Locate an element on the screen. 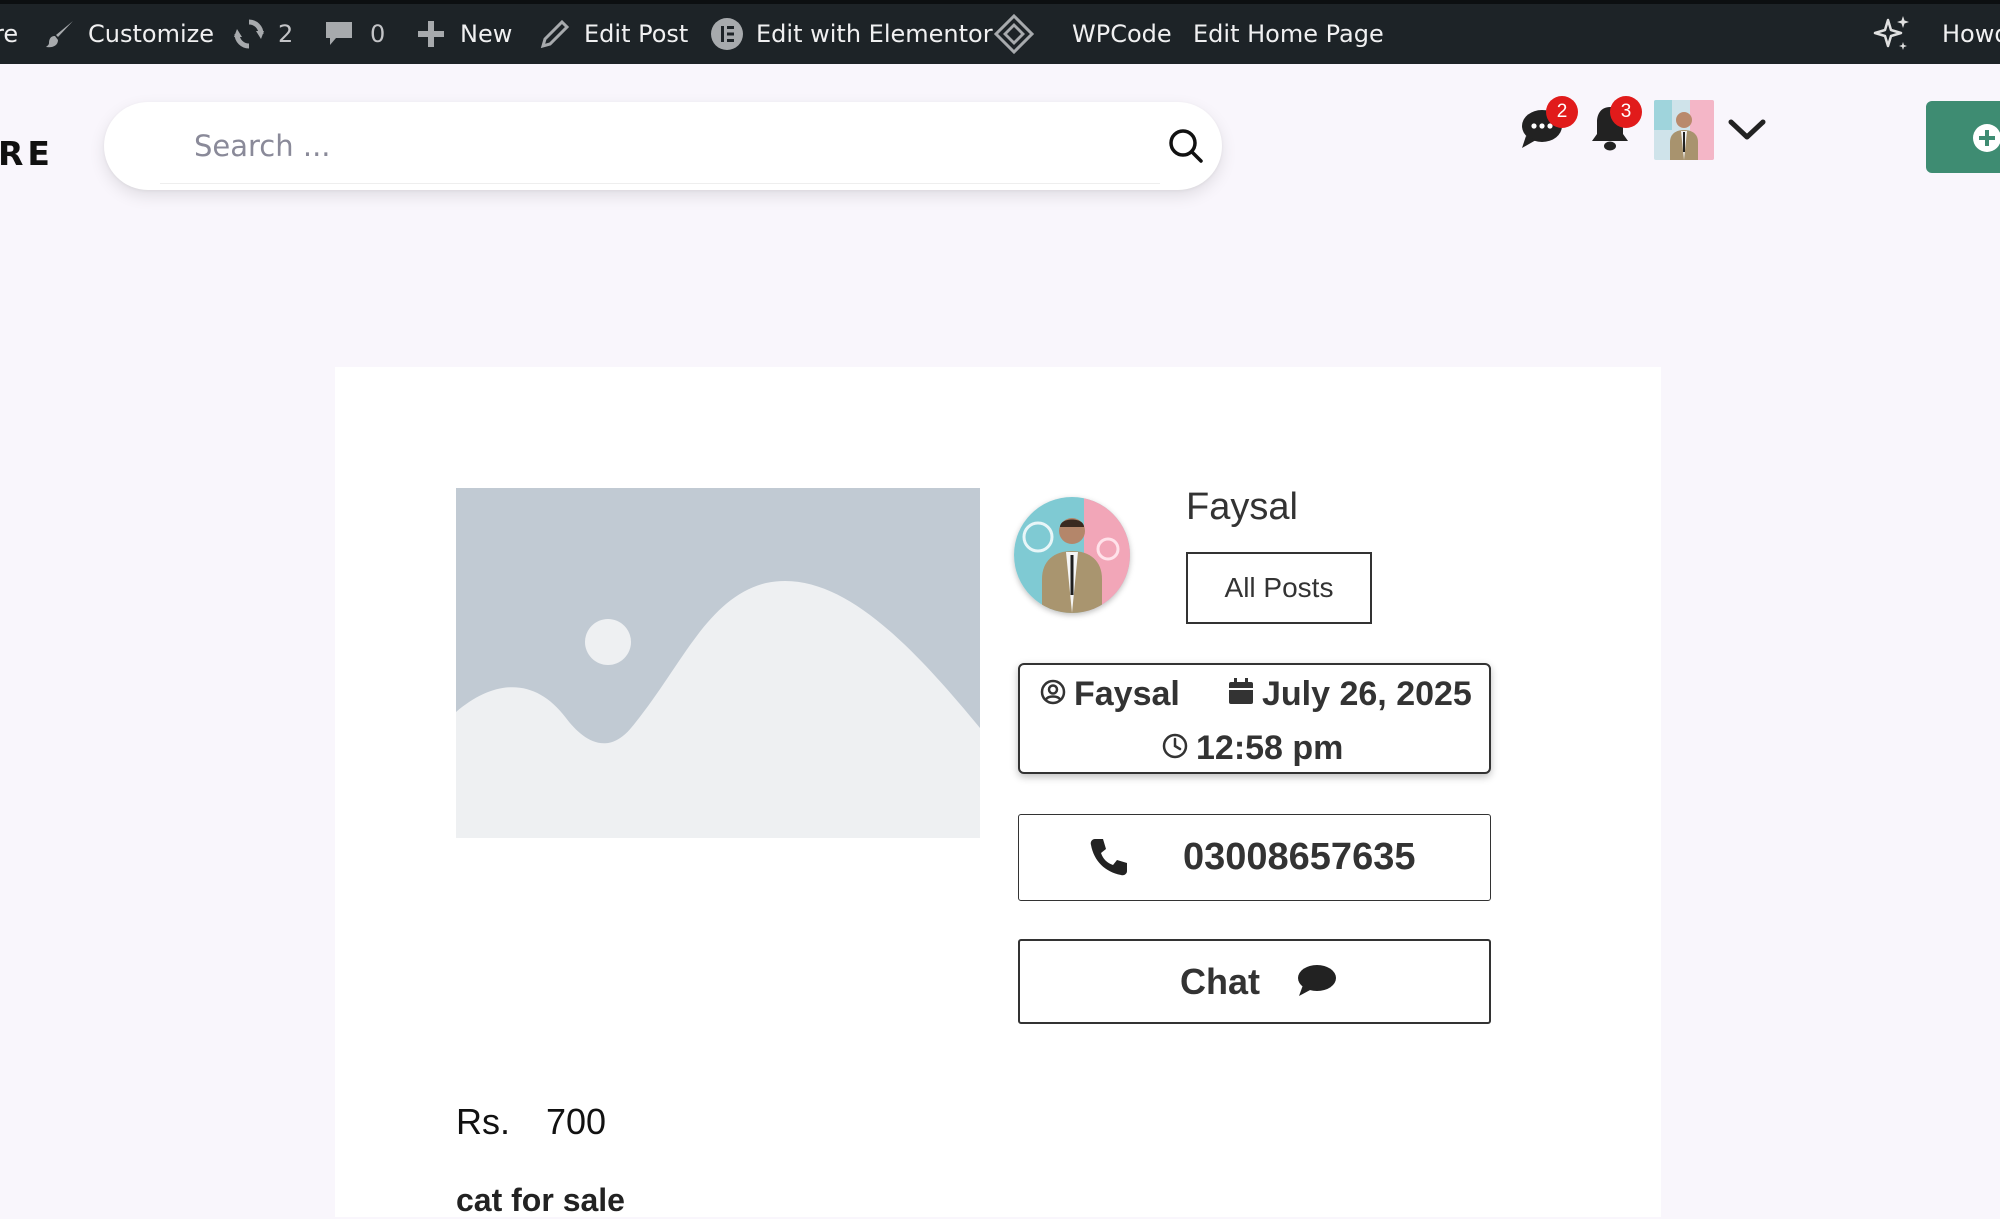 This screenshot has width=2000, height=1219. admin-bar-site-name: re is located at coordinates (9, 34).